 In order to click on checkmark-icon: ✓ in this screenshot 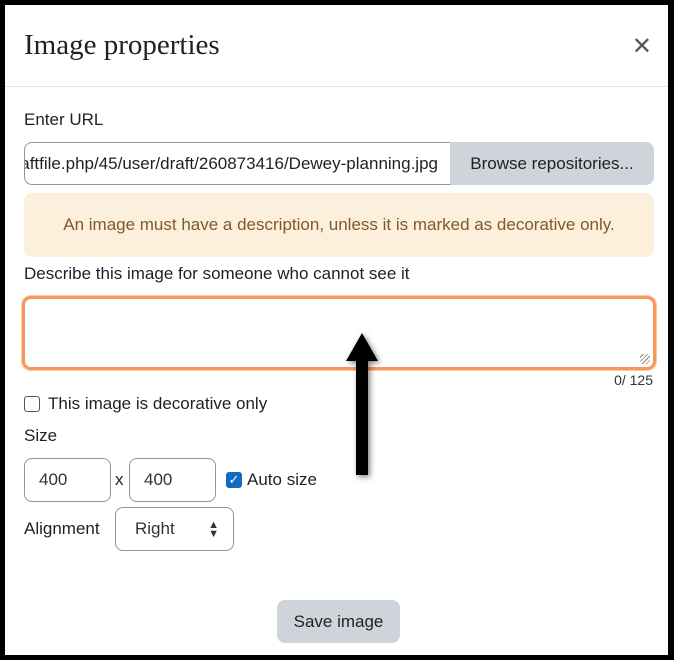, I will do `click(234, 479)`.